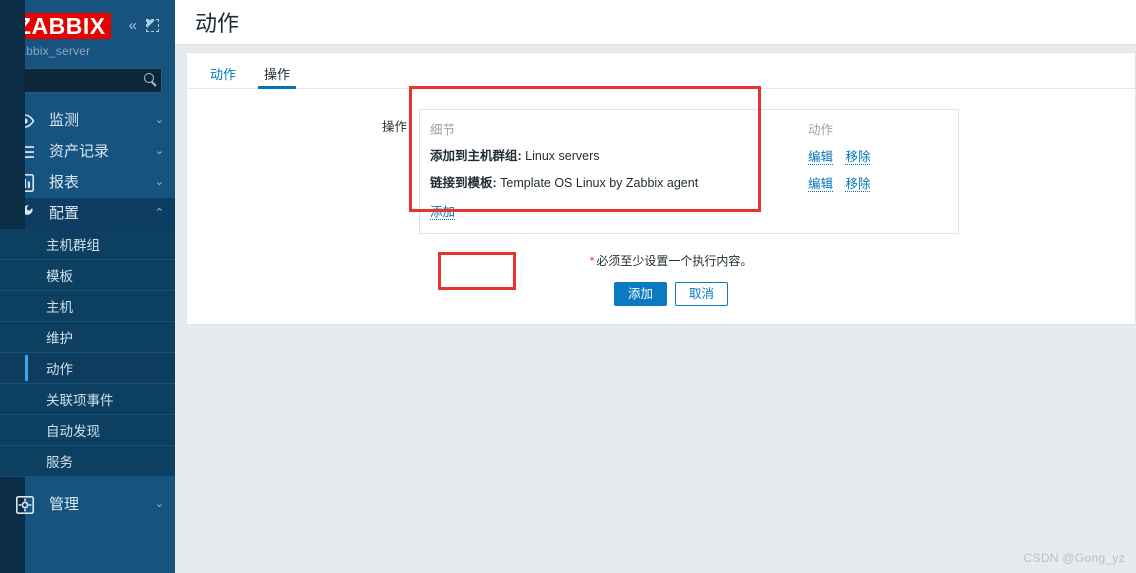 The height and width of the screenshot is (573, 1136). I want to click on tab-operations: 操作, so click(277, 78).